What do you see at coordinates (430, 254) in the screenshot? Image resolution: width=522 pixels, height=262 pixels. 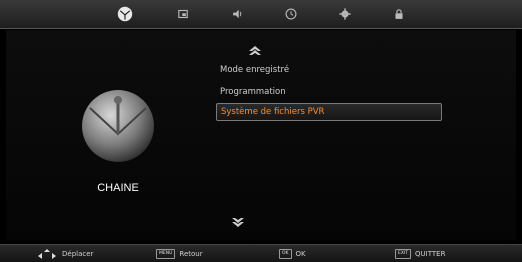 I see `exit-label: QUITTER` at bounding box center [430, 254].